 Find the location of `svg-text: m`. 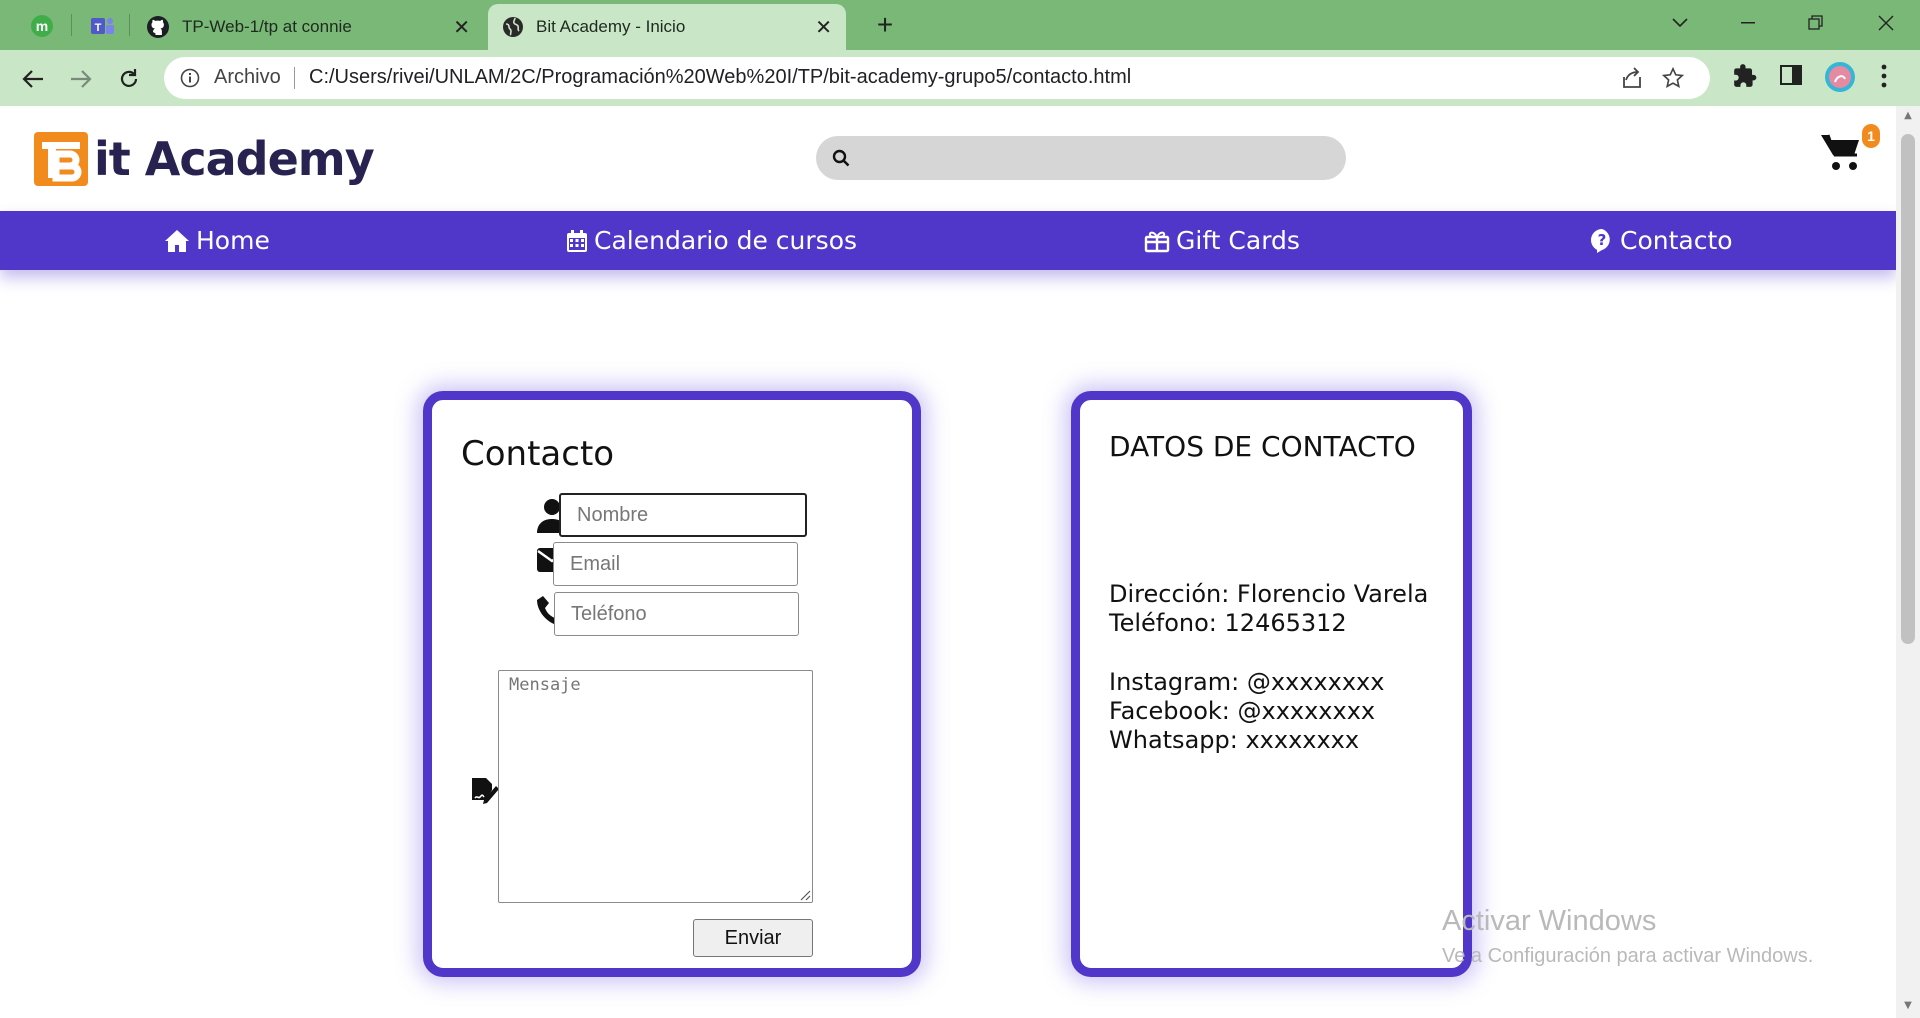

svg-text: m is located at coordinates (42, 26).